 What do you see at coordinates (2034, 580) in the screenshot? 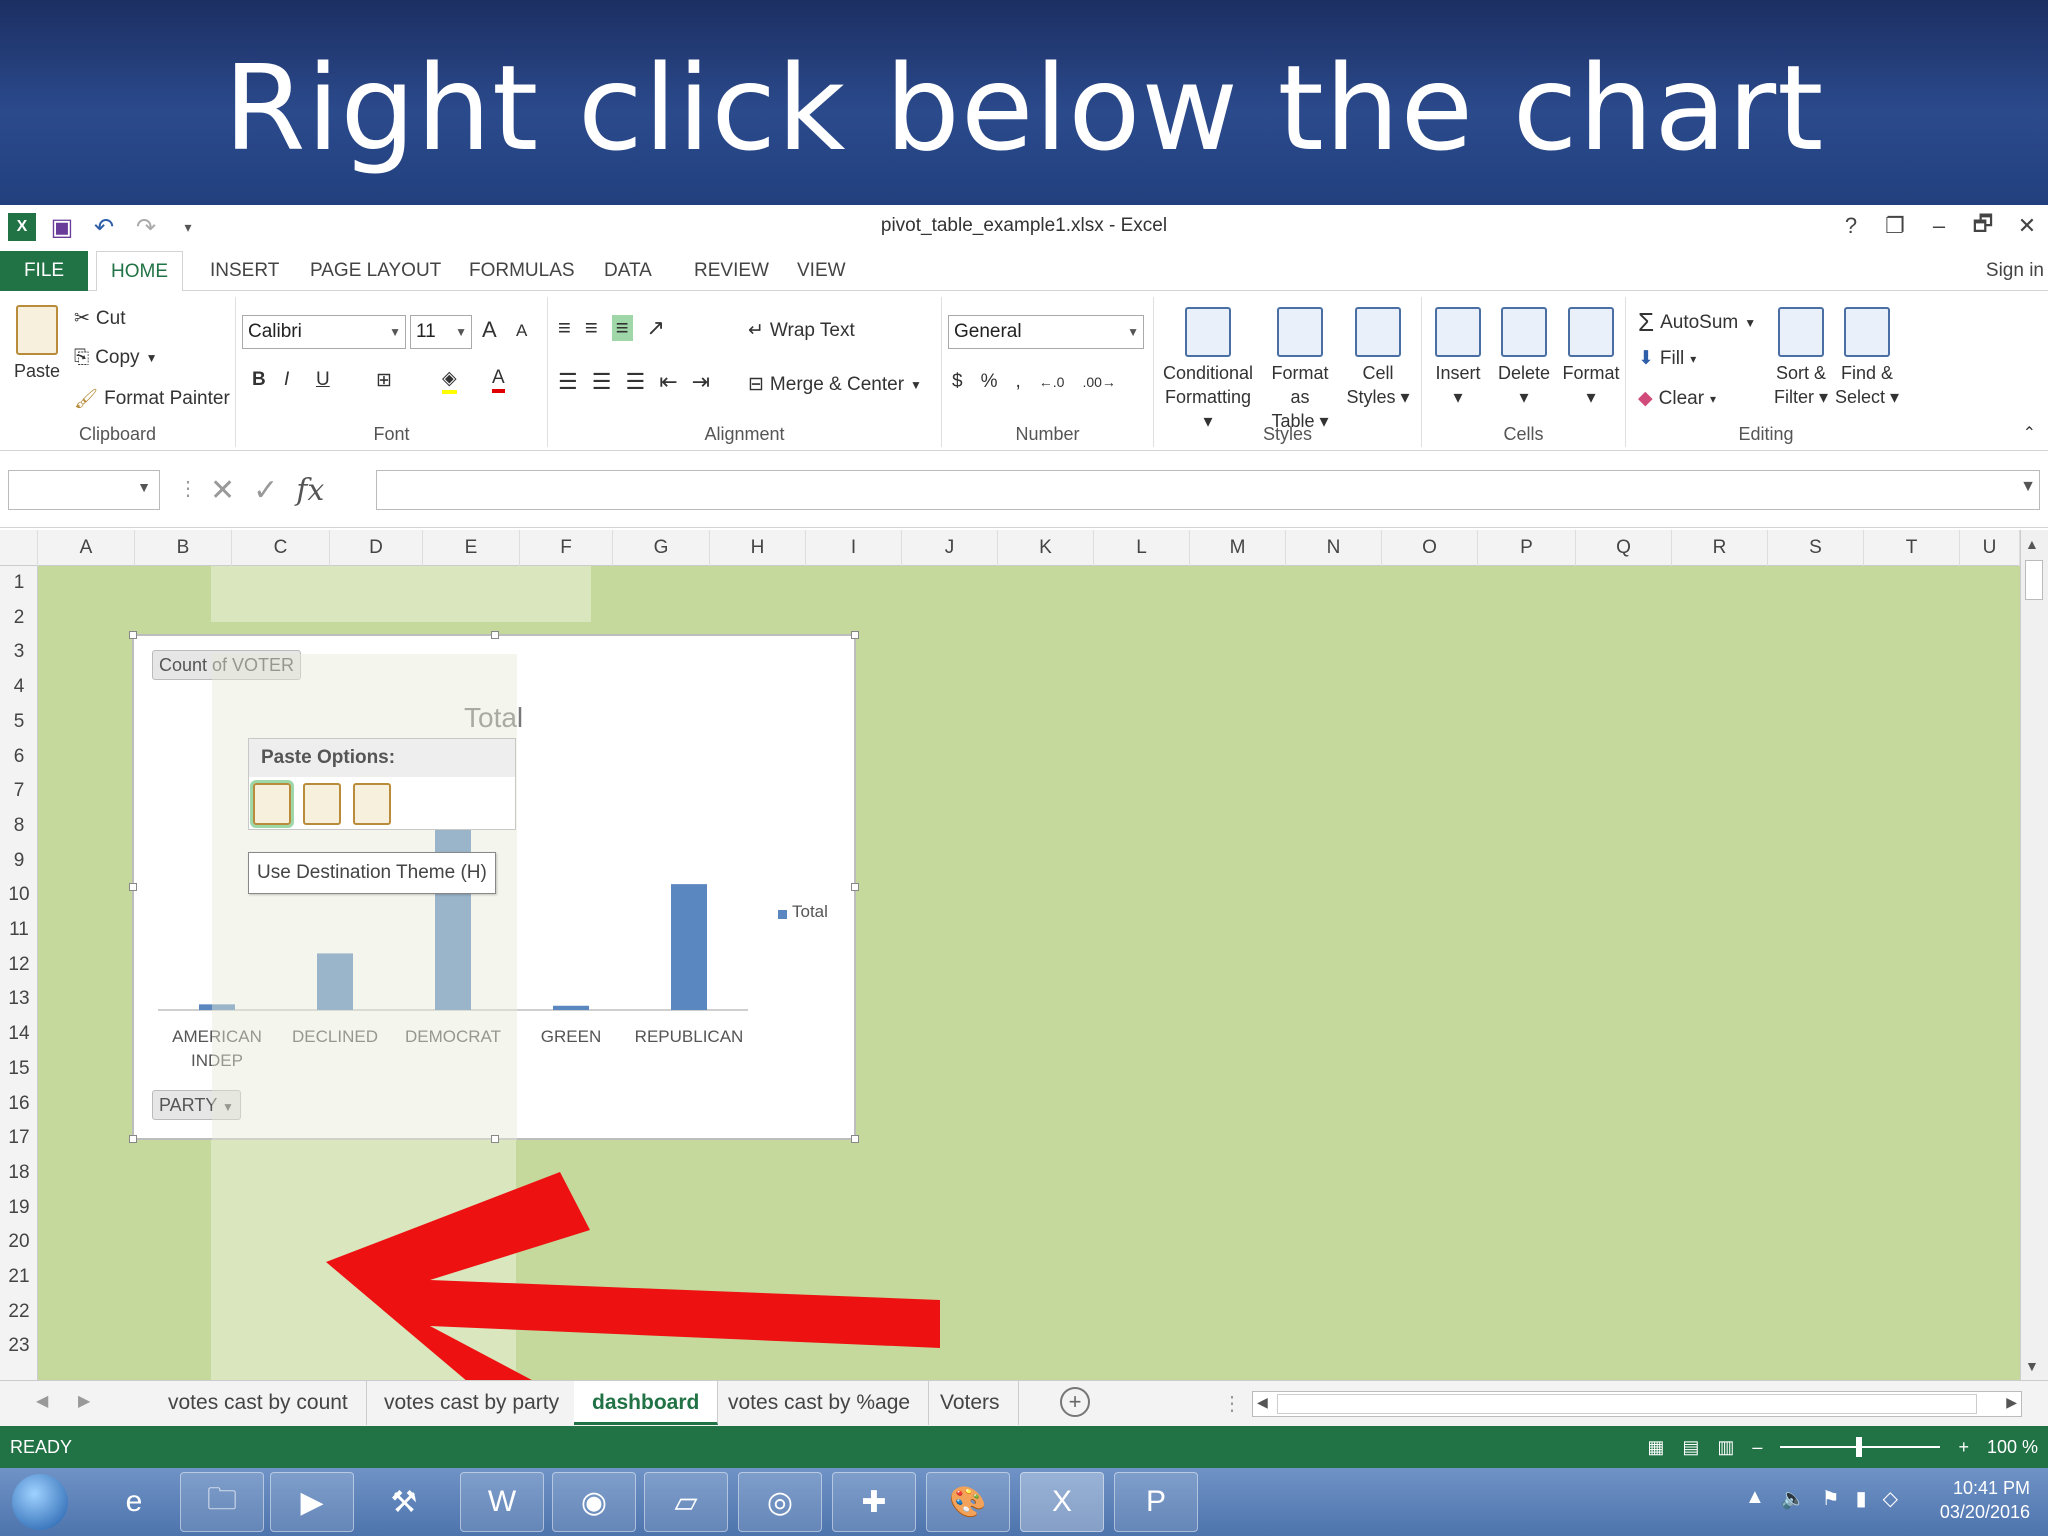
I see `scroll-thumb` at bounding box center [2034, 580].